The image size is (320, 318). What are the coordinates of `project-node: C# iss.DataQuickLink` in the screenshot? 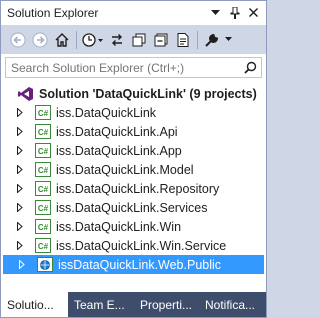 It's located at (133, 112).